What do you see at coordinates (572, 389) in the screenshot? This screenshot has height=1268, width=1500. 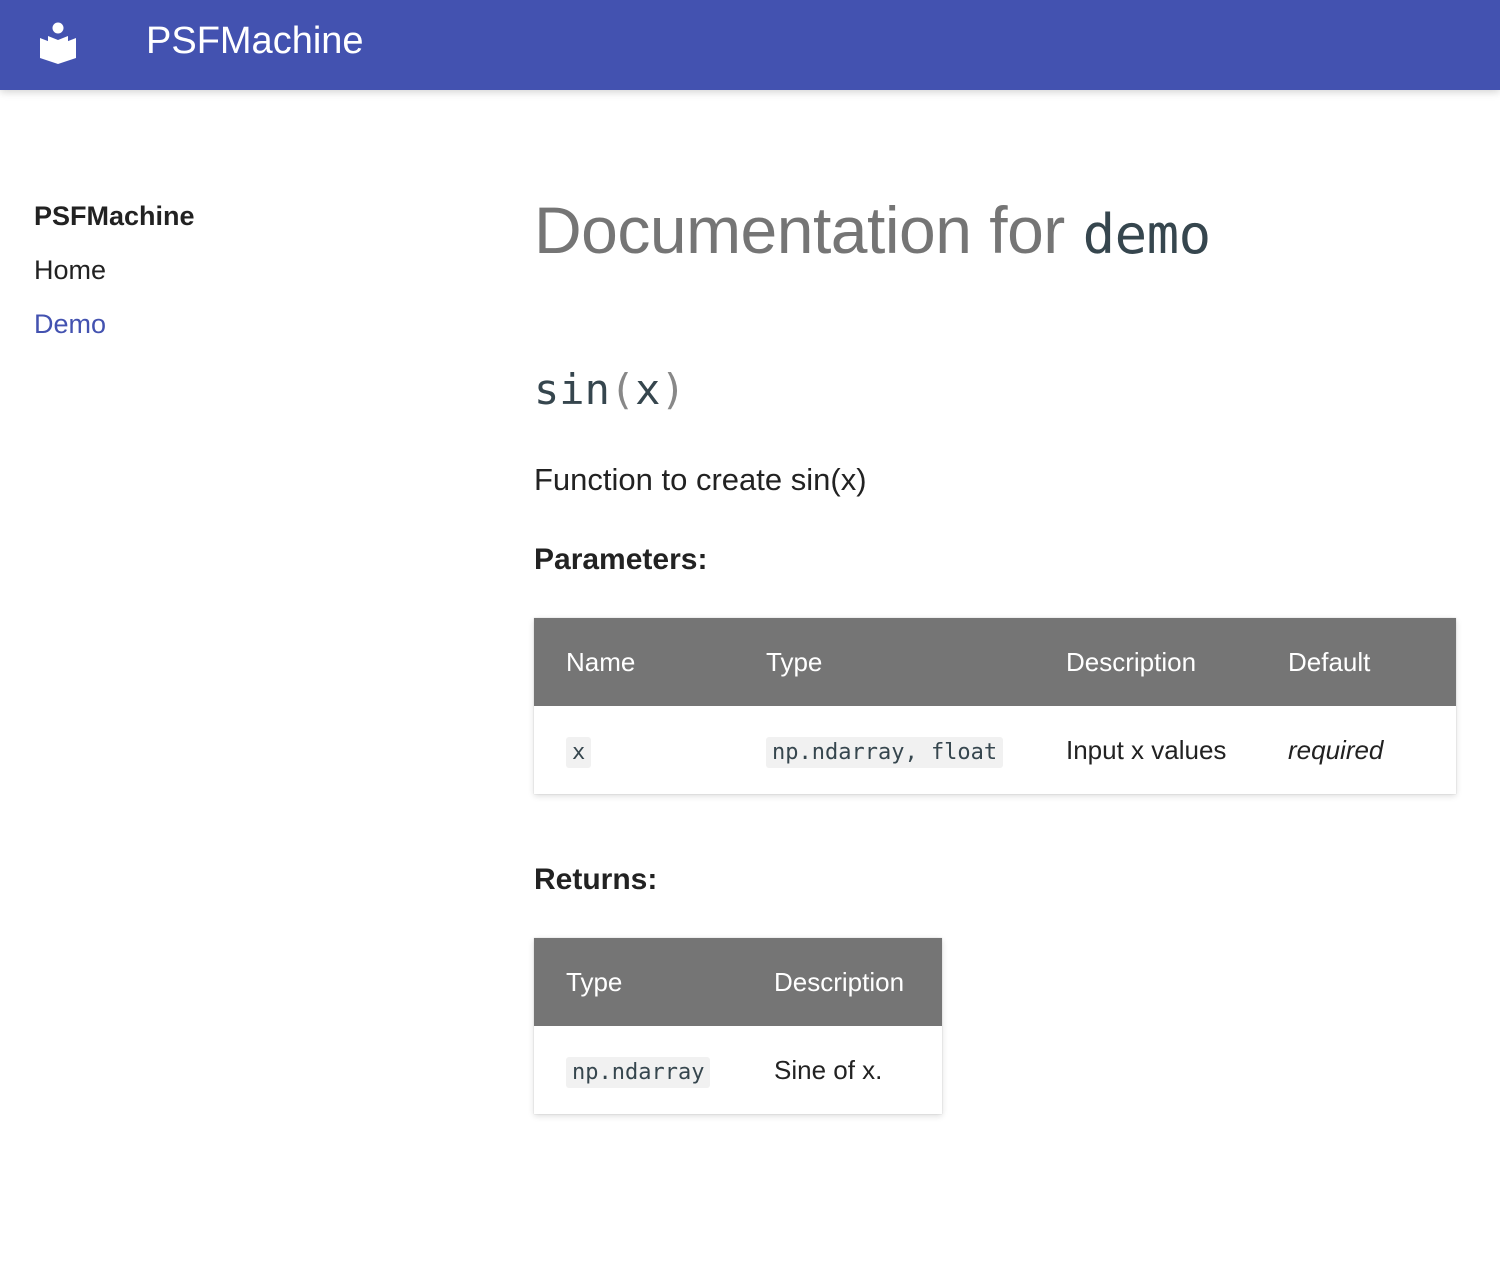 I see `function-name: sin` at bounding box center [572, 389].